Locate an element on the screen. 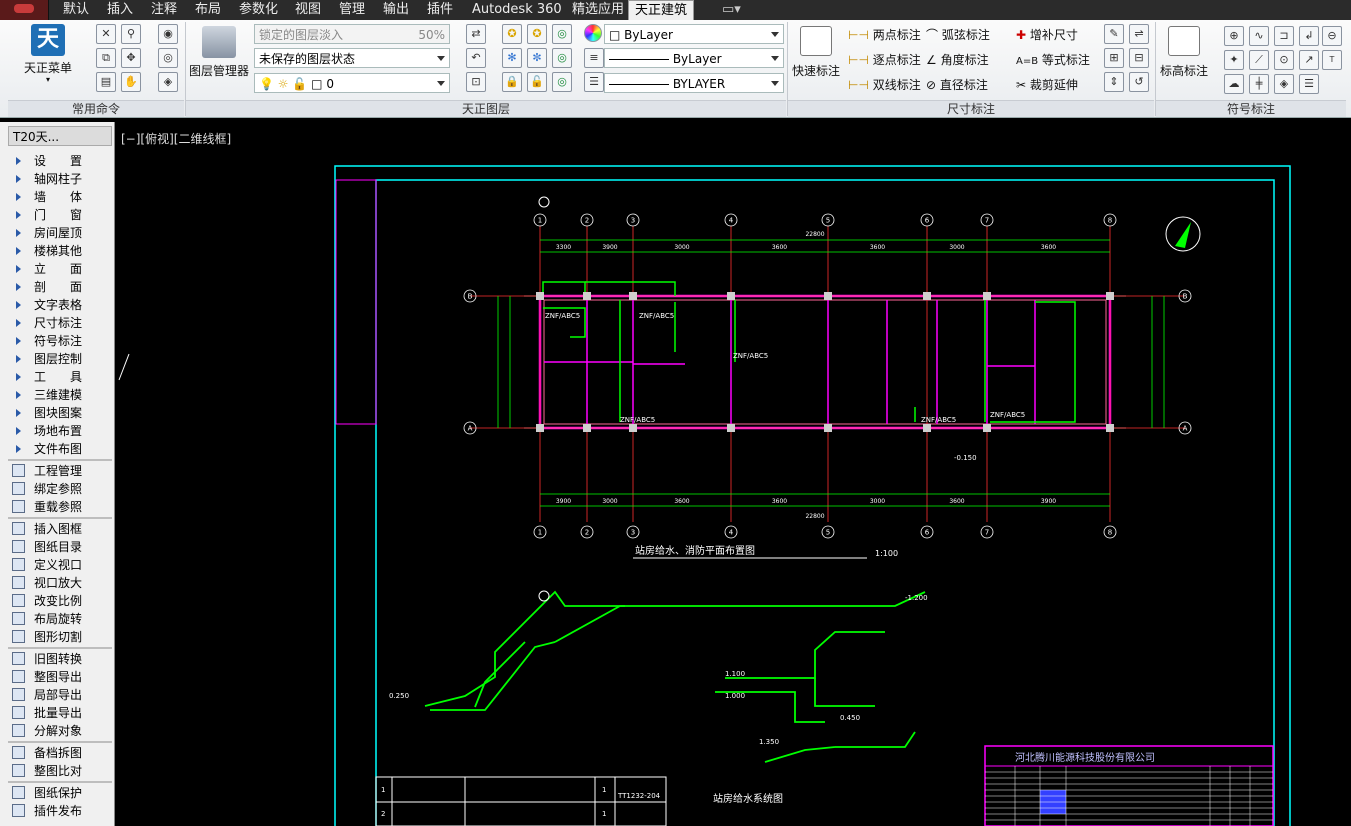  elevation-mark-button: 标高标注 is located at coordinates (1184, 52).